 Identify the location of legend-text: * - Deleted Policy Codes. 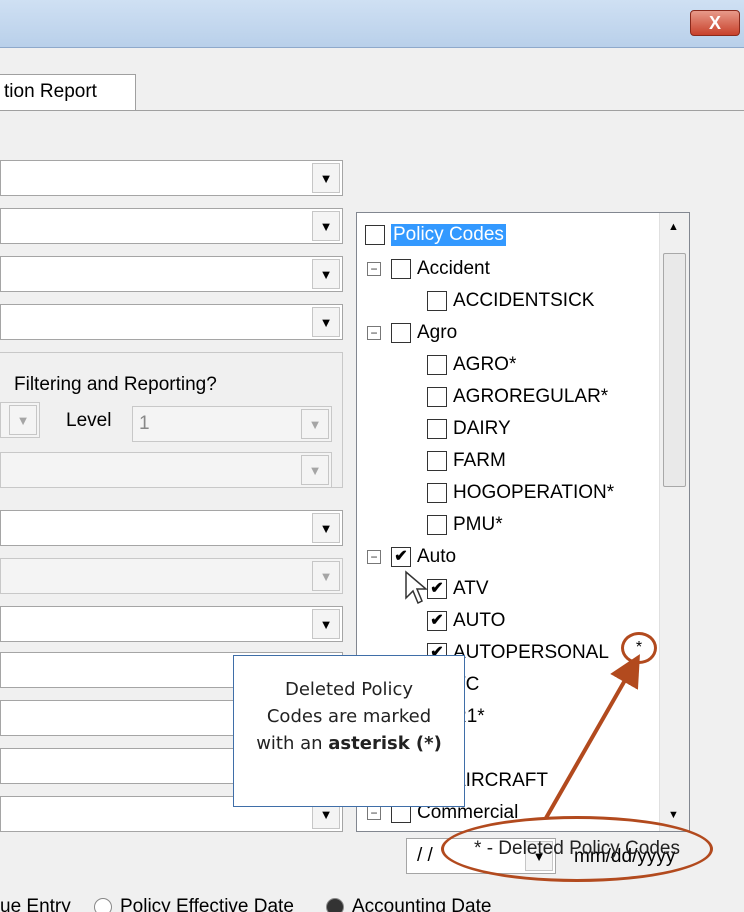
(577, 848).